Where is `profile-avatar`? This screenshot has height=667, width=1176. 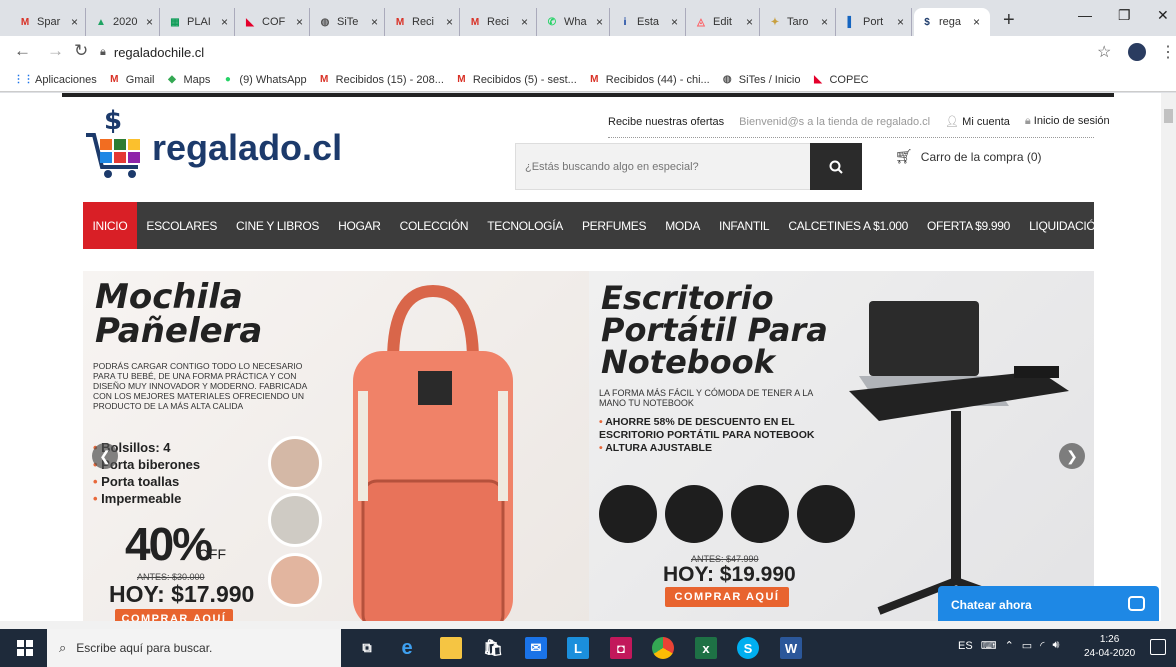
profile-avatar is located at coordinates (1137, 52).